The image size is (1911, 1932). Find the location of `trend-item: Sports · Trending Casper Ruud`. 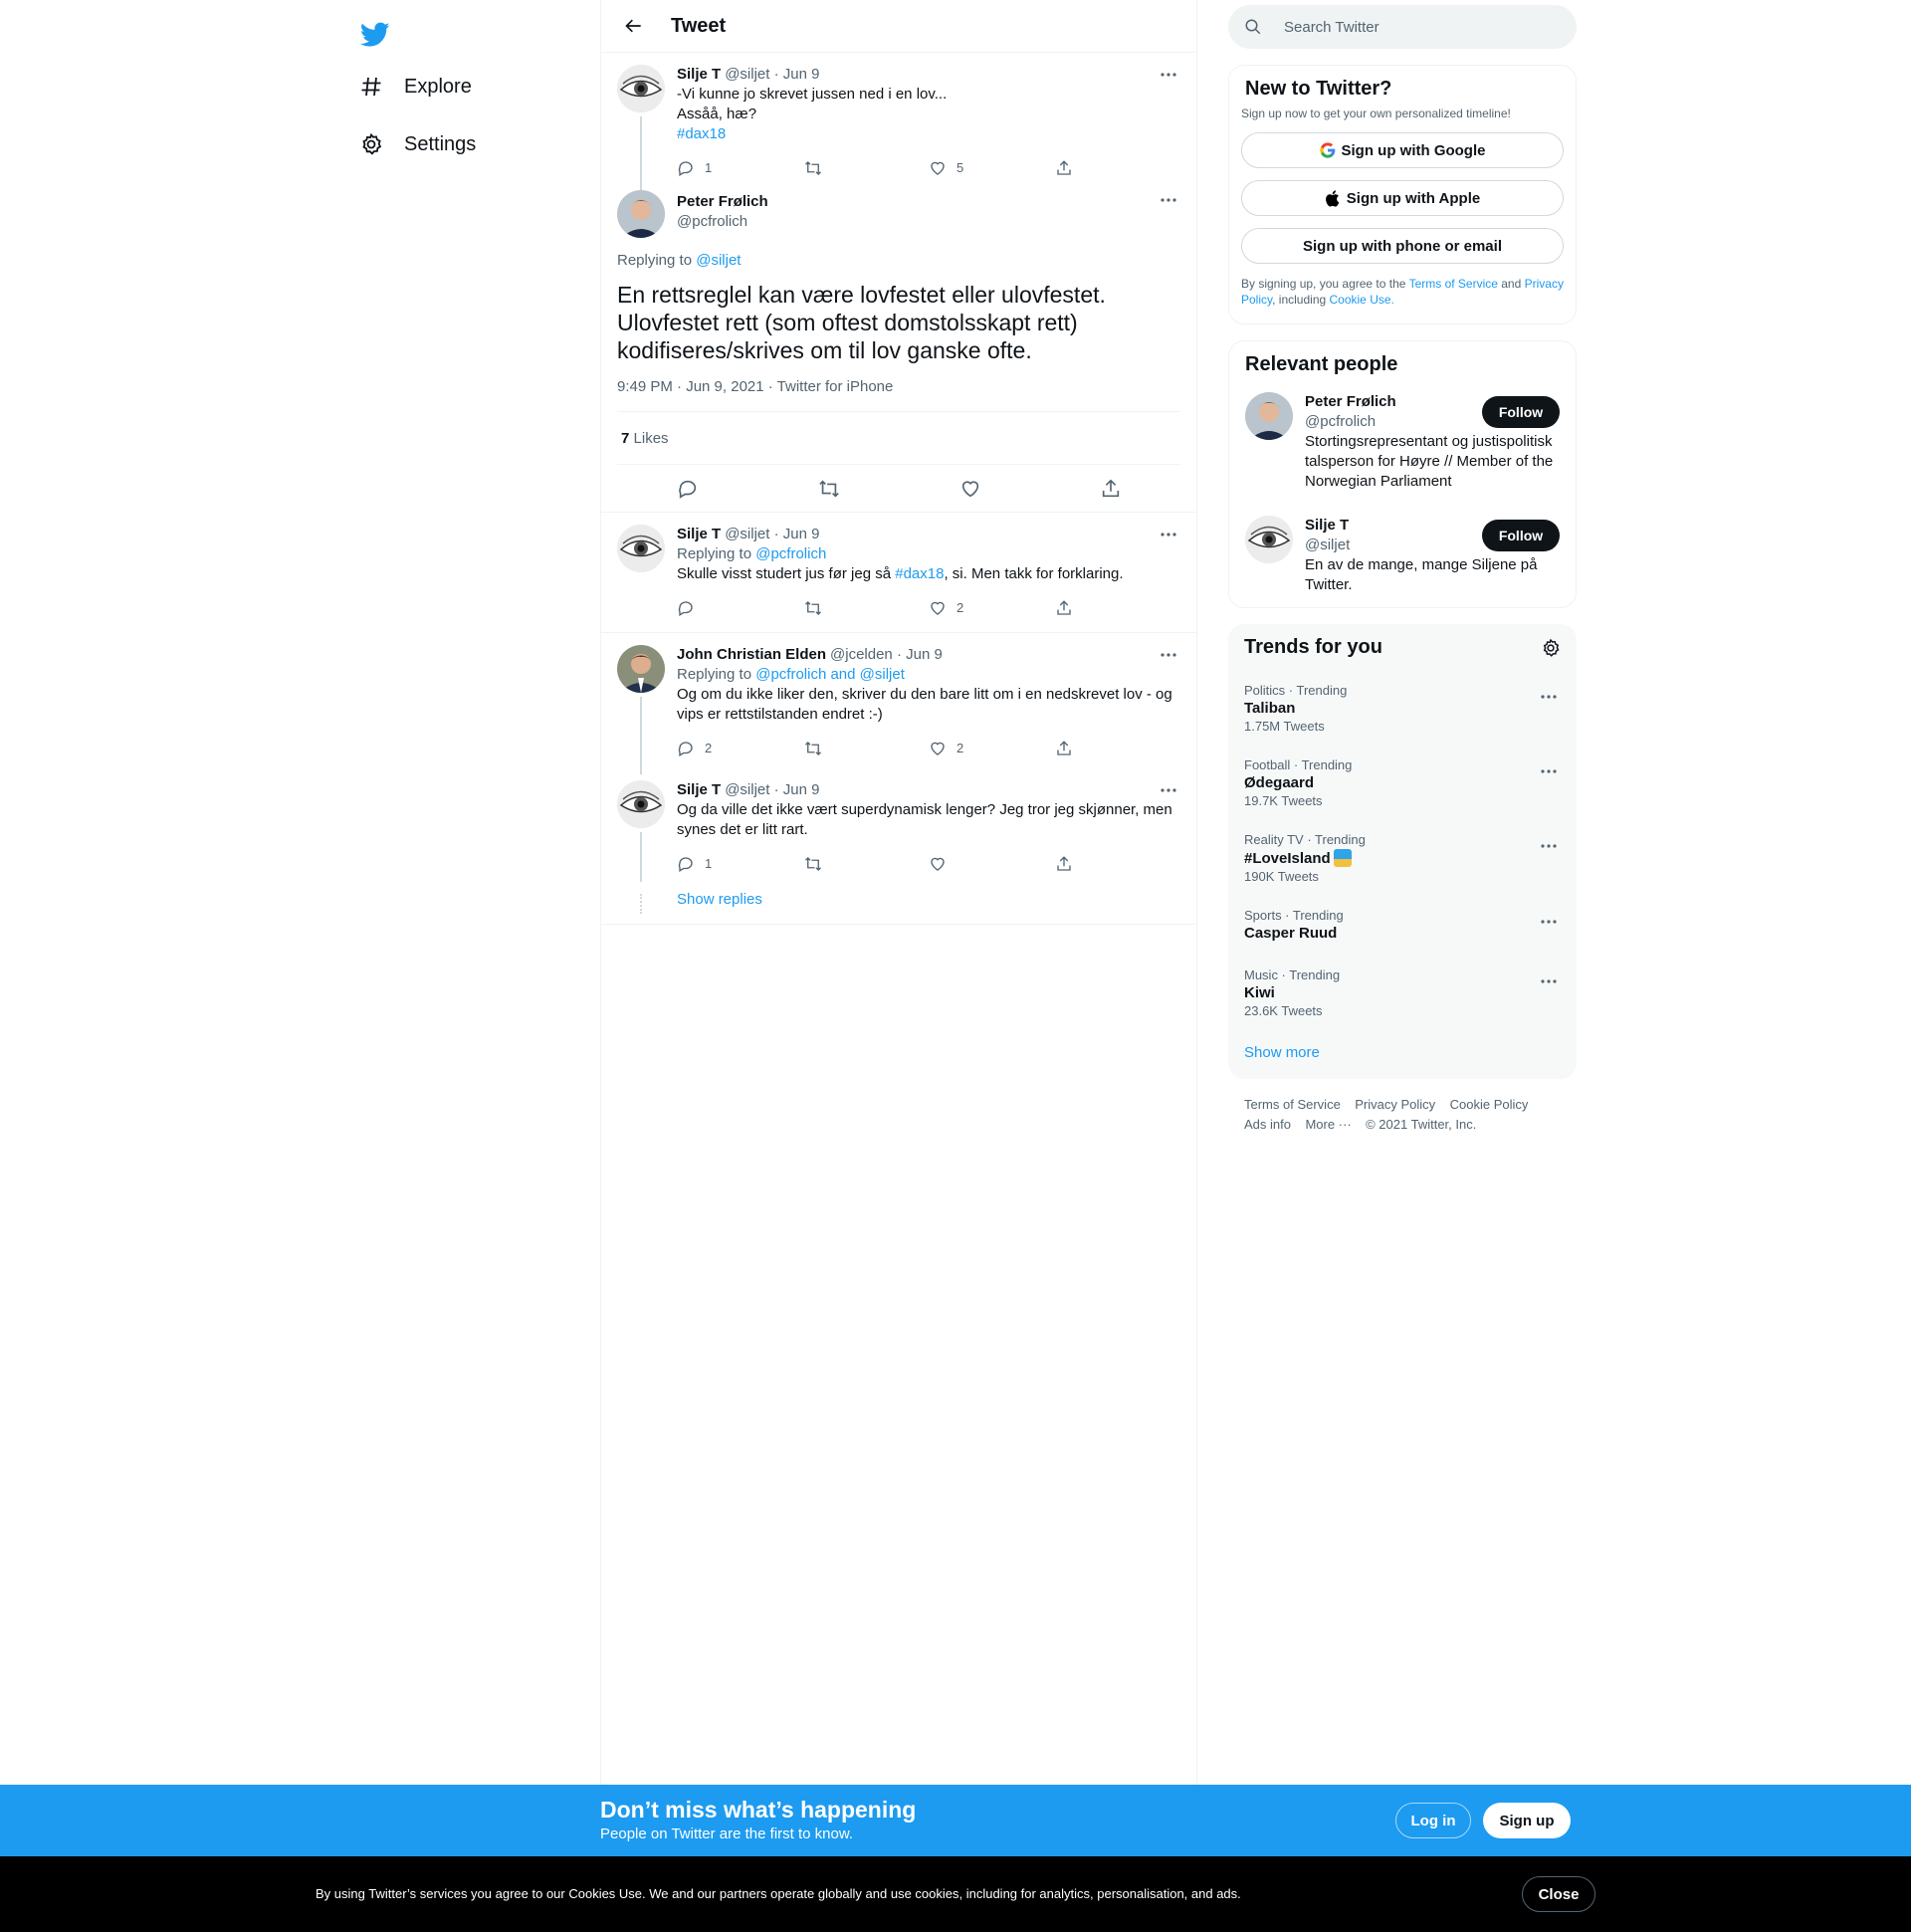

trend-item: Sports · Trending Casper Ruud is located at coordinates (1402, 926).